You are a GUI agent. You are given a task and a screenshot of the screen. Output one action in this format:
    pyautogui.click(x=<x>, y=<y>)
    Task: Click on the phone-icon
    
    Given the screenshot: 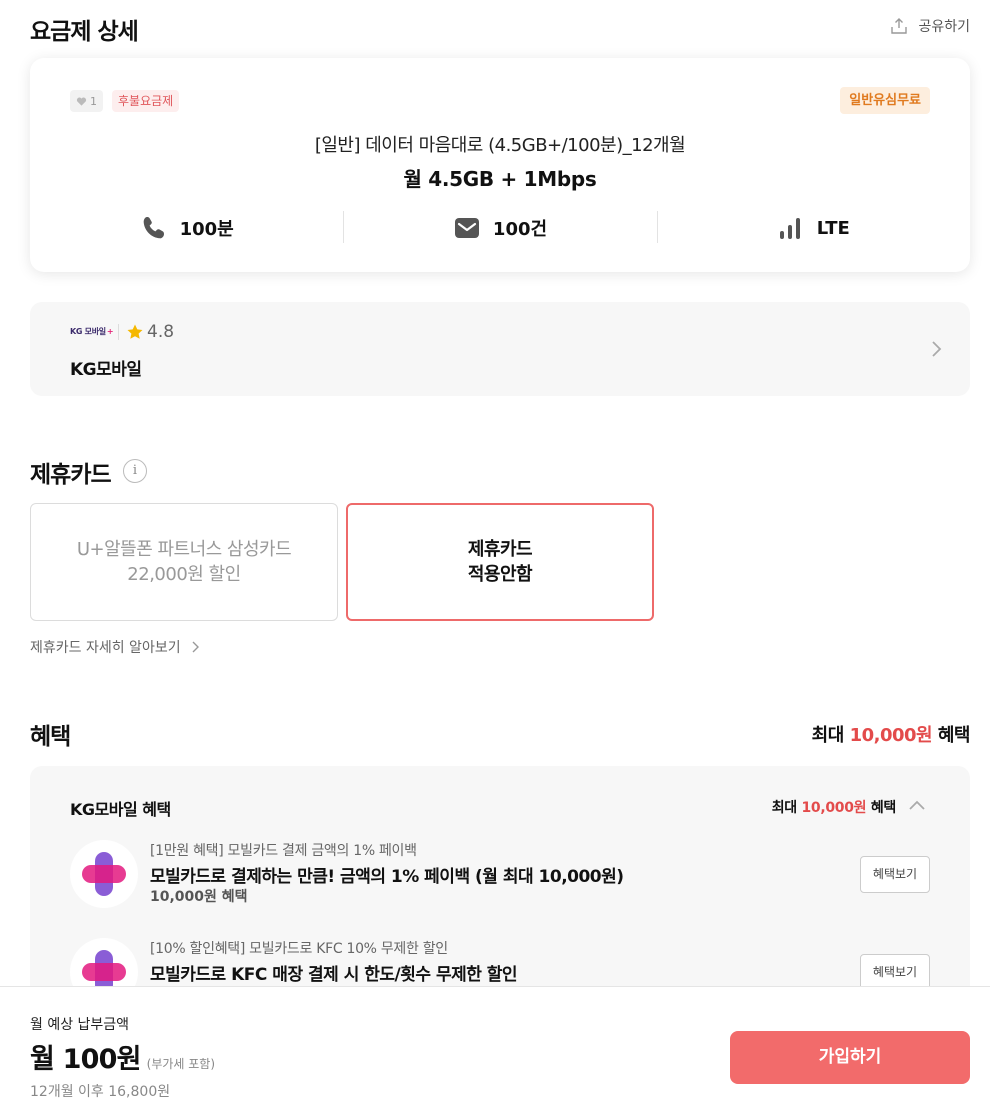 What is the action you would take?
    pyautogui.click(x=153, y=228)
    